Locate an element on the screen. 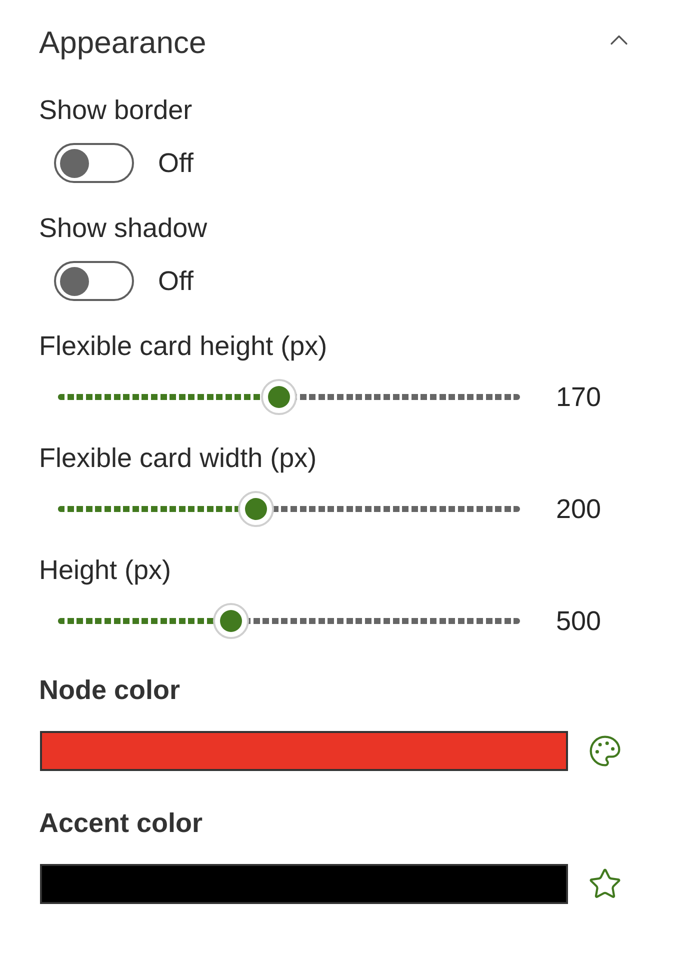 The width and height of the screenshot is (678, 966). setting-label: Show border is located at coordinates (115, 110).